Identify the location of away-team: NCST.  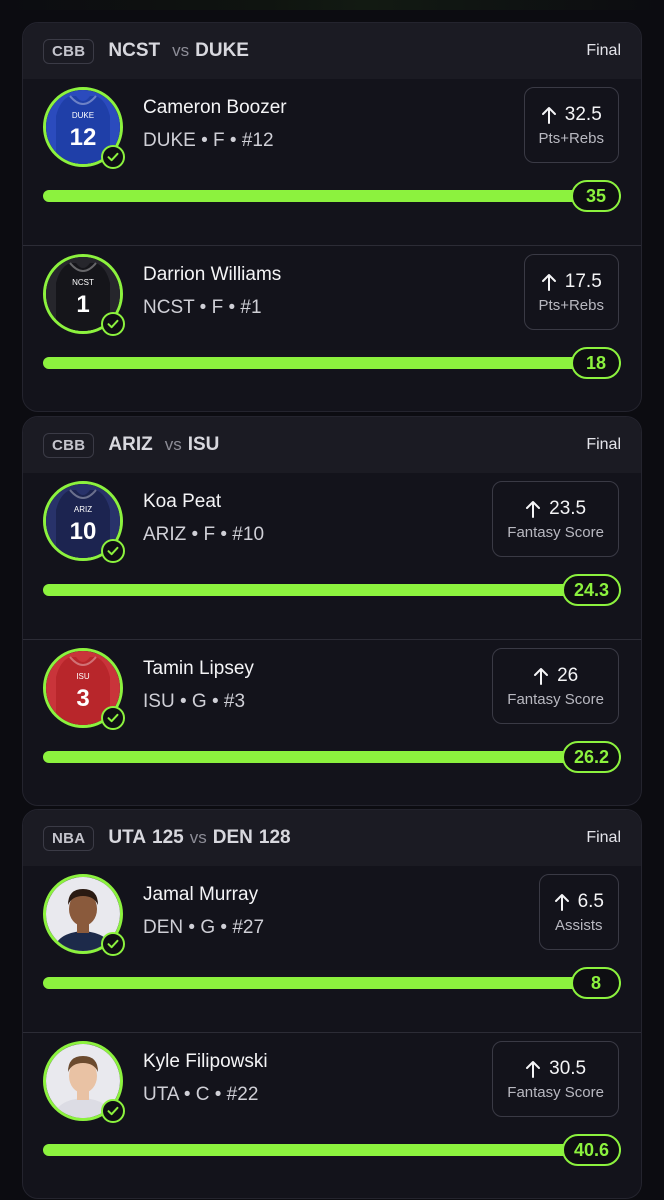
(134, 50).